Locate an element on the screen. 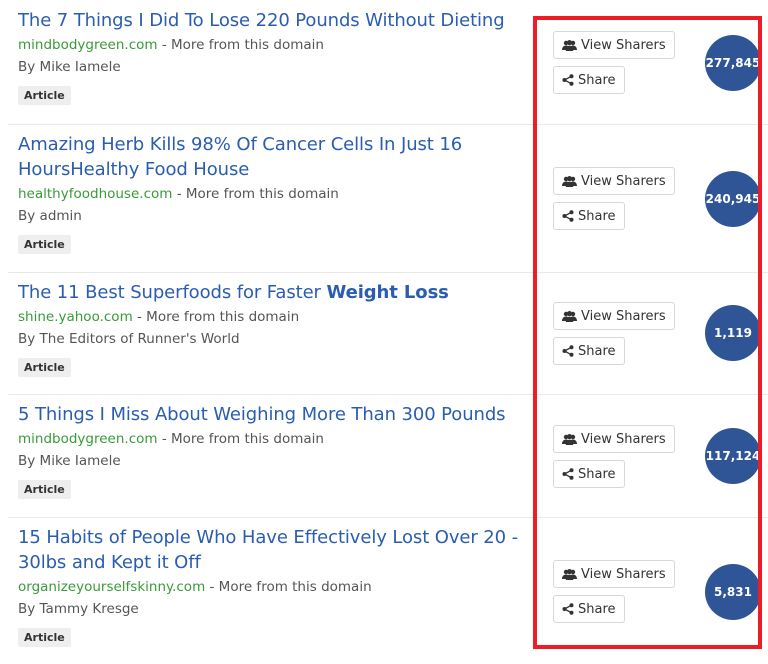  share-count-badge: 1,119 is located at coordinates (733, 333).